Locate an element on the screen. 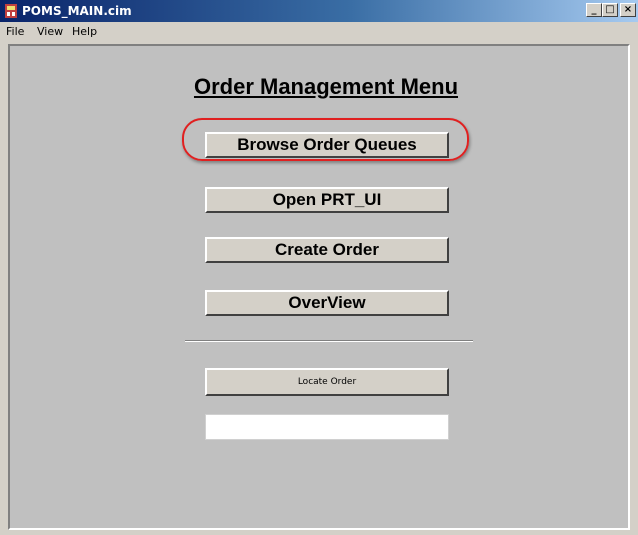 This screenshot has width=638, height=535. locate-order-button: Locate Order is located at coordinates (327, 382).